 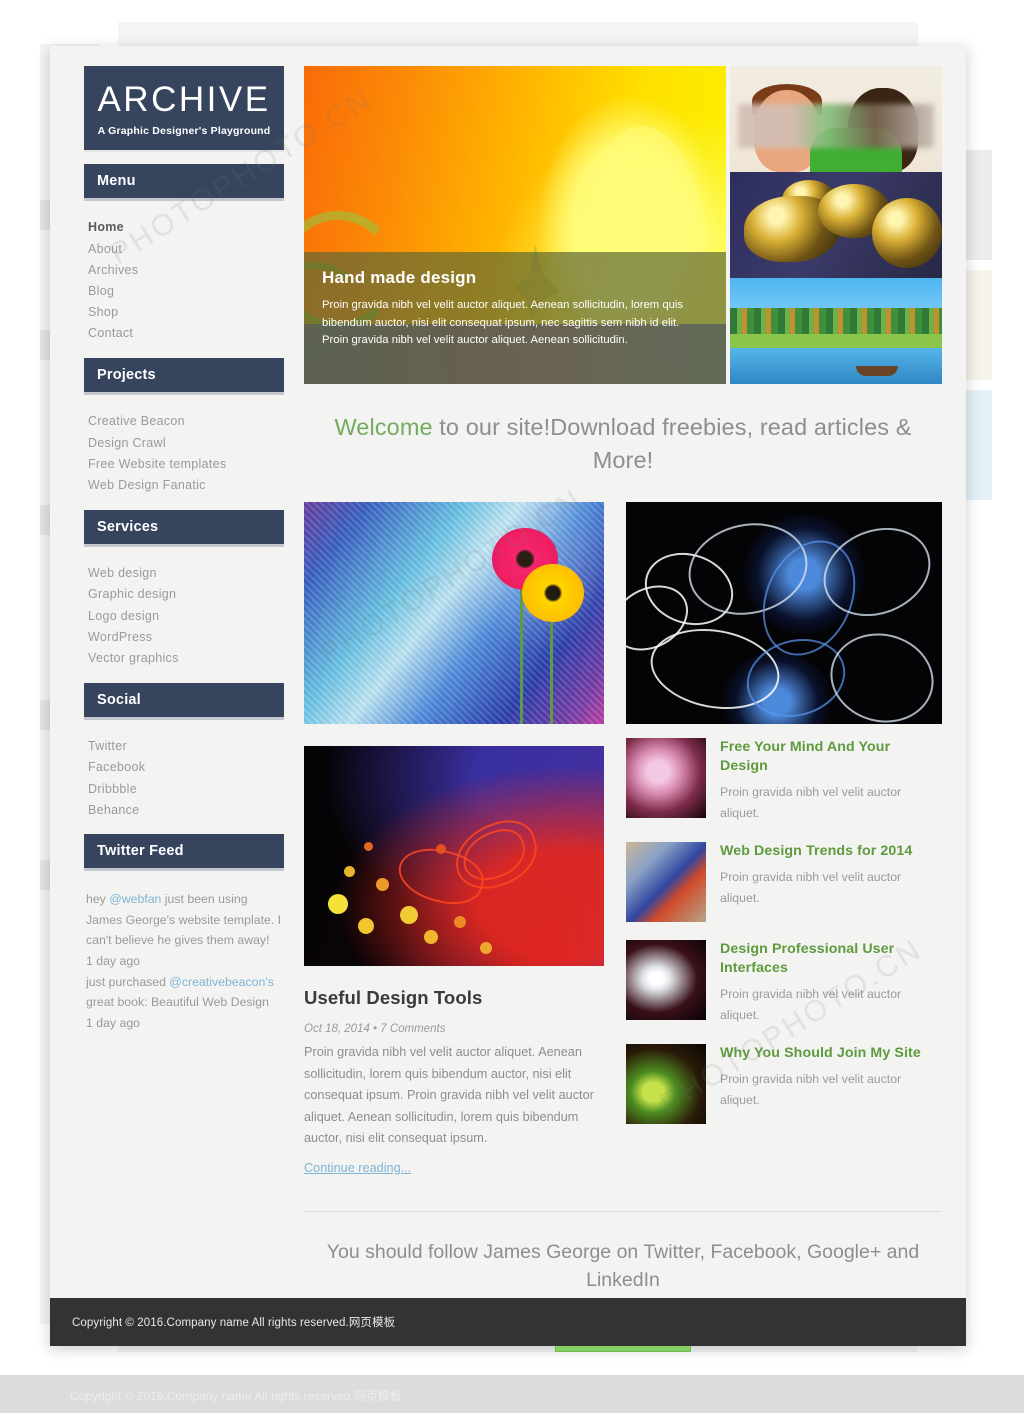 I want to click on sidebar-item-behance: Behance, so click(x=186, y=809).